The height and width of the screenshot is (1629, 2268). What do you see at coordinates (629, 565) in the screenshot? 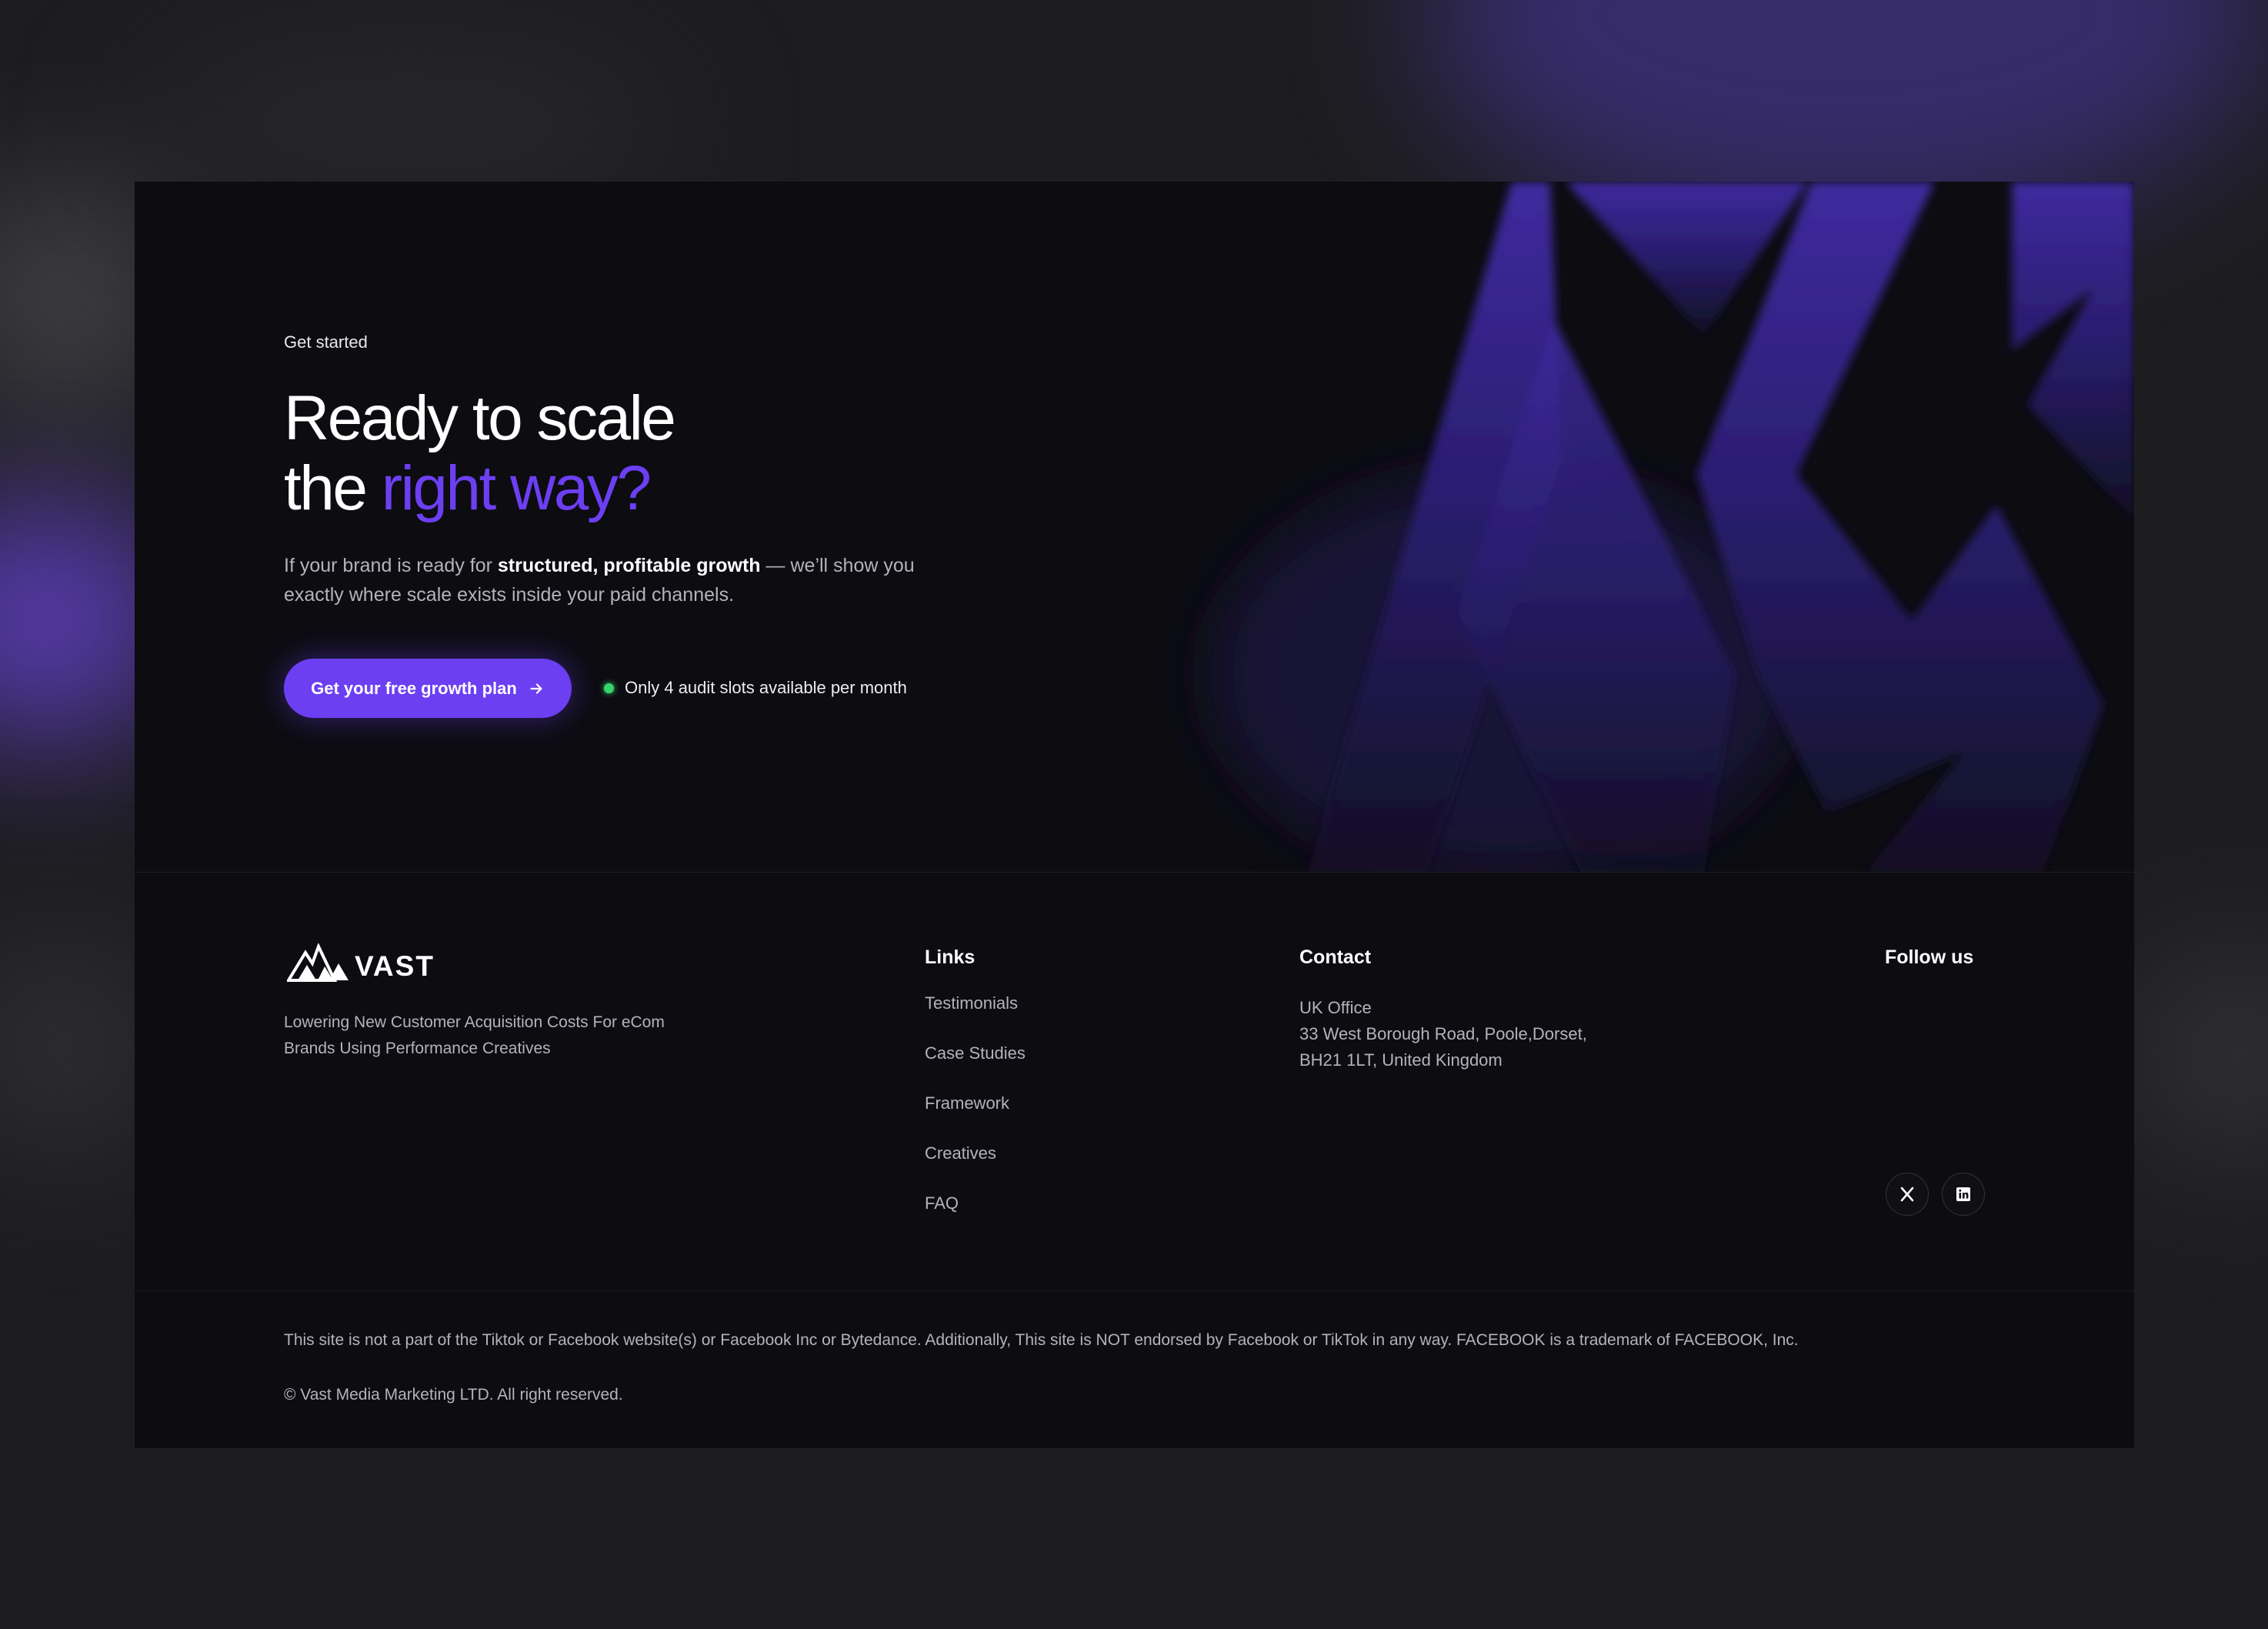
I see `subtext-emphasis: structured, profitable growth` at bounding box center [629, 565].